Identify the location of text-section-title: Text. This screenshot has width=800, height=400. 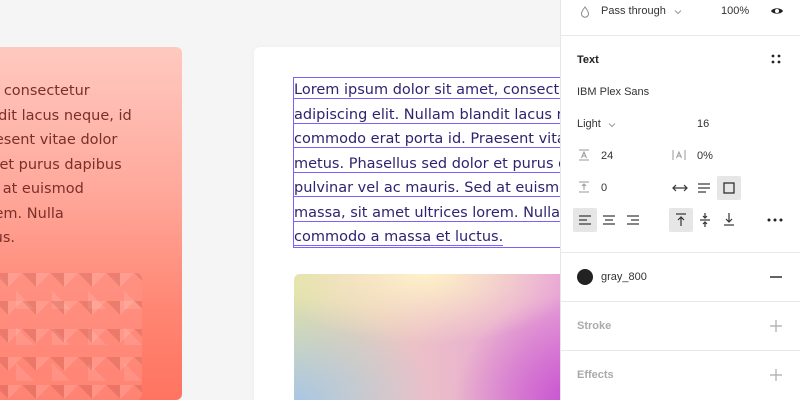
(588, 60).